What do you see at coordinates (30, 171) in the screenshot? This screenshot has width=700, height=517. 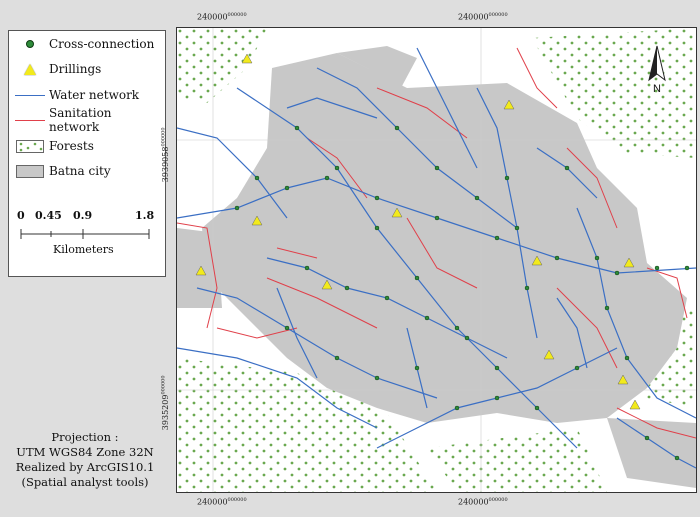 I see `city-fill-icon` at bounding box center [30, 171].